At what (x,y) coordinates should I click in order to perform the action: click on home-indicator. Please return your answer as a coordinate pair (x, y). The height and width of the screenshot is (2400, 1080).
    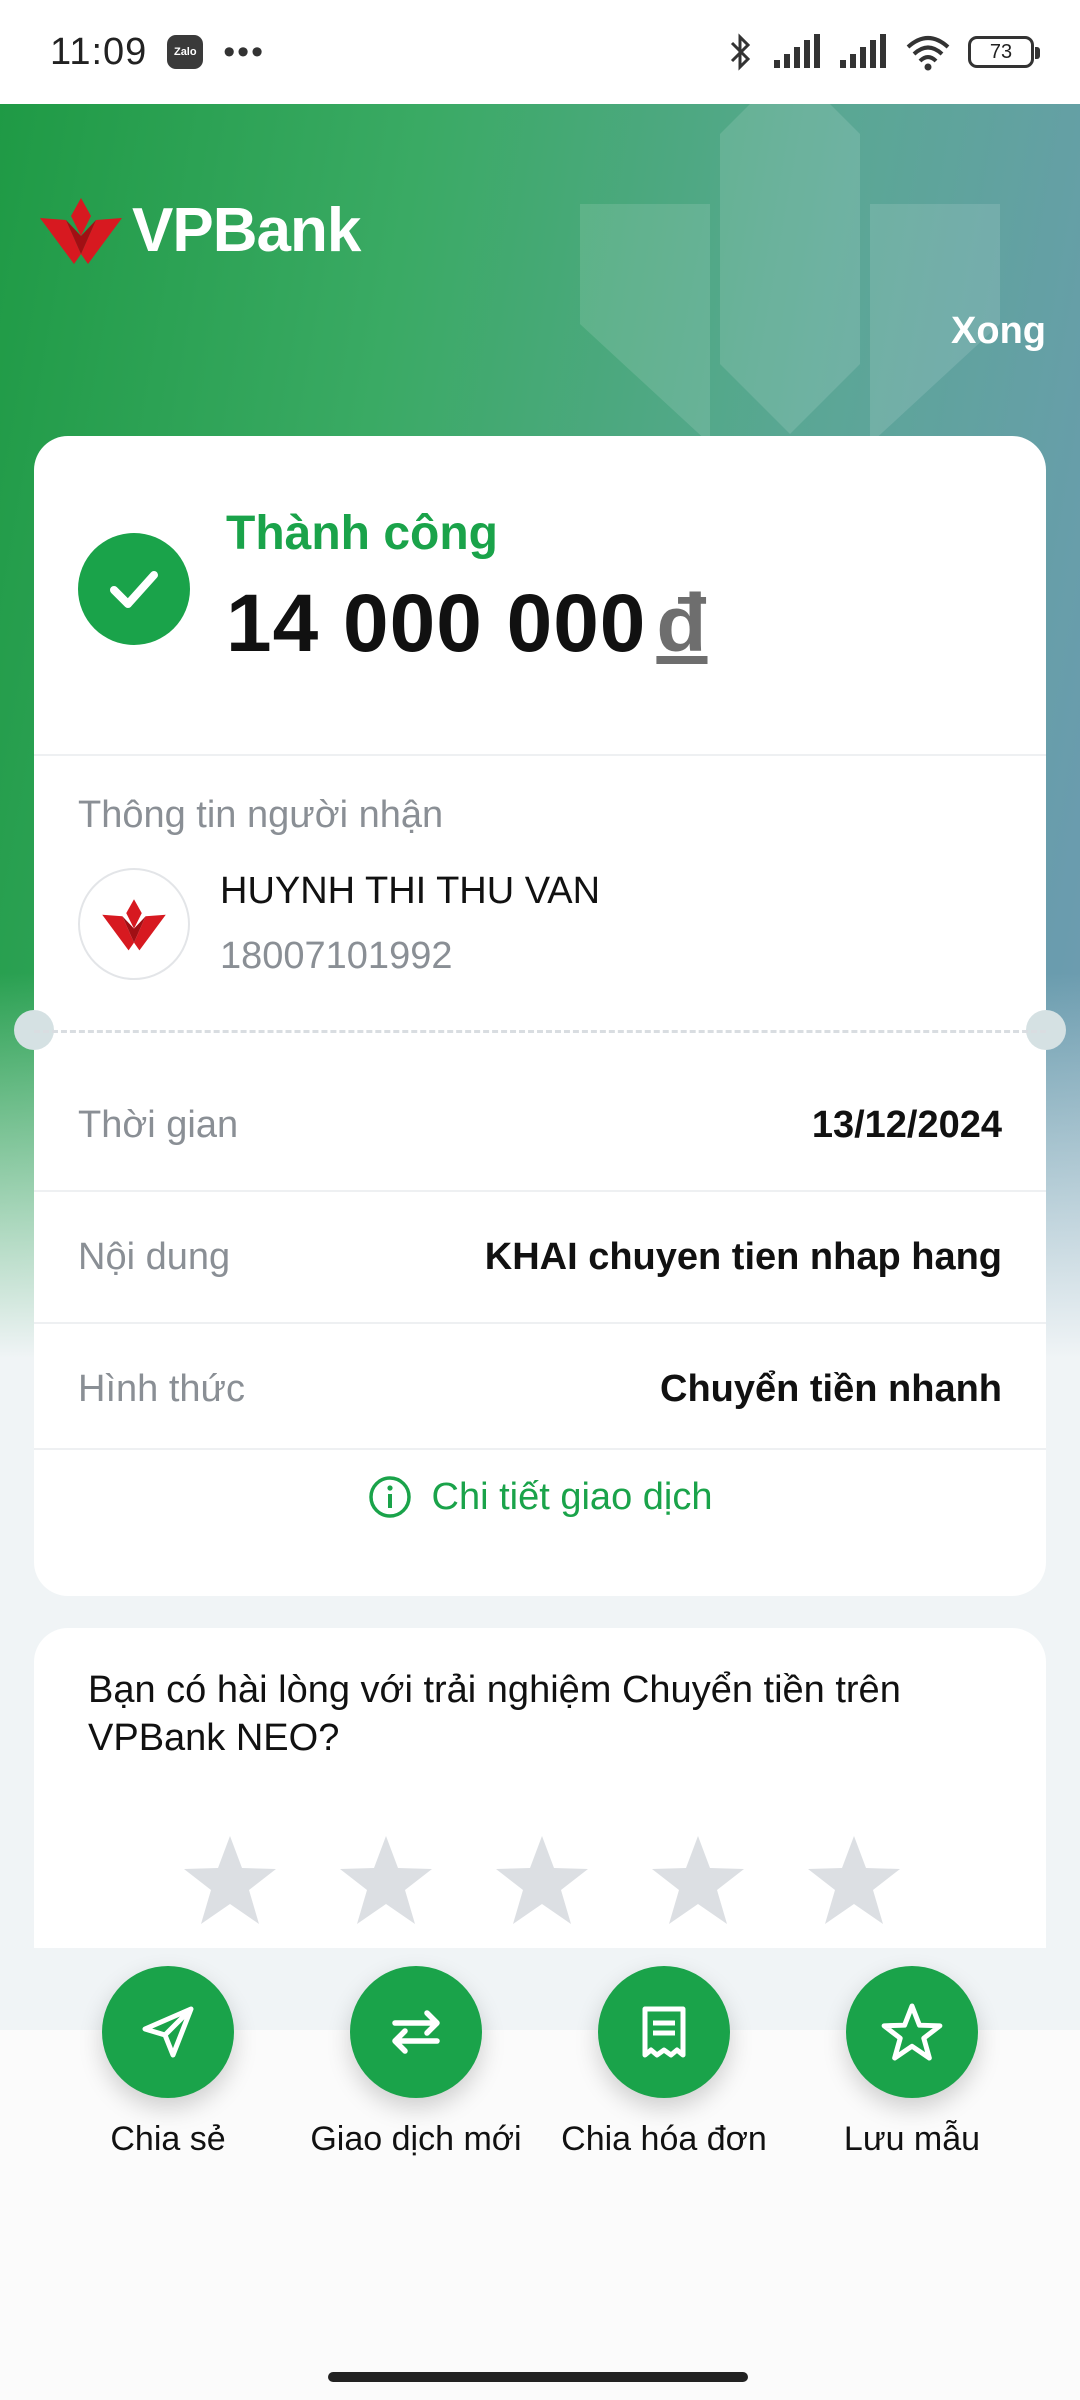
    Looking at the image, I should click on (538, 2377).